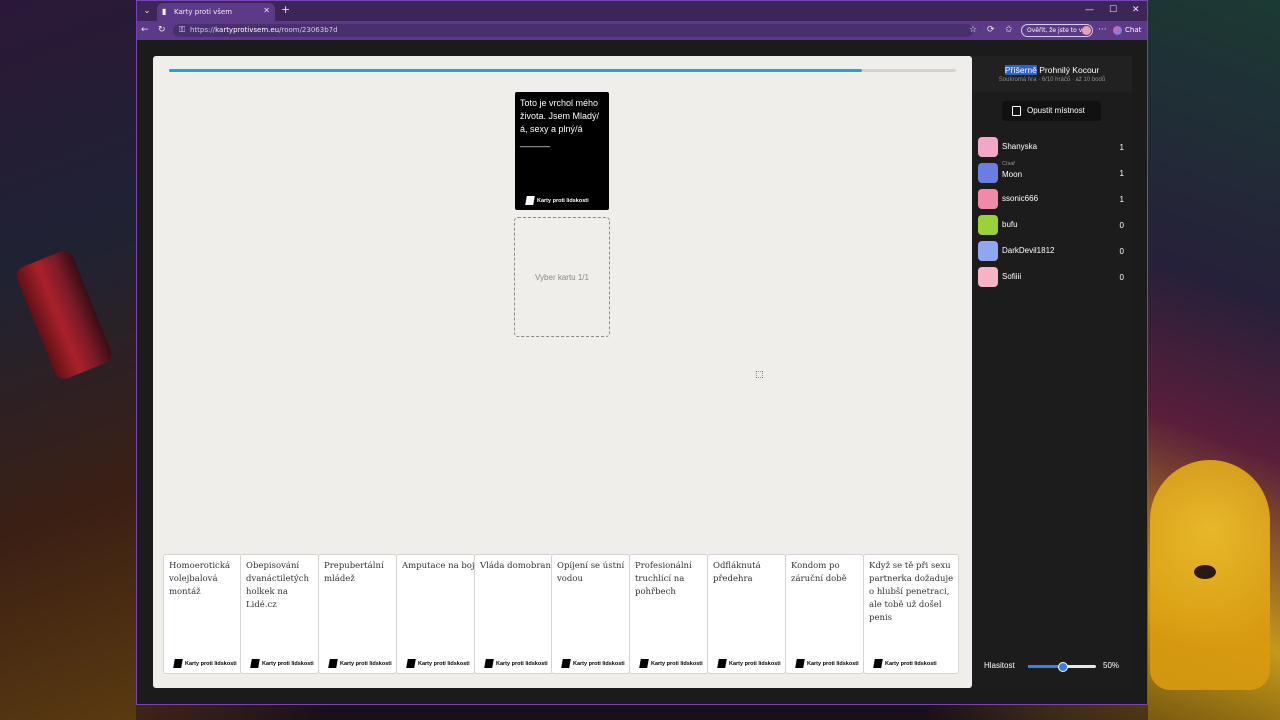  What do you see at coordinates (991, 30) in the screenshot?
I see `extension-icon: ⟳` at bounding box center [991, 30].